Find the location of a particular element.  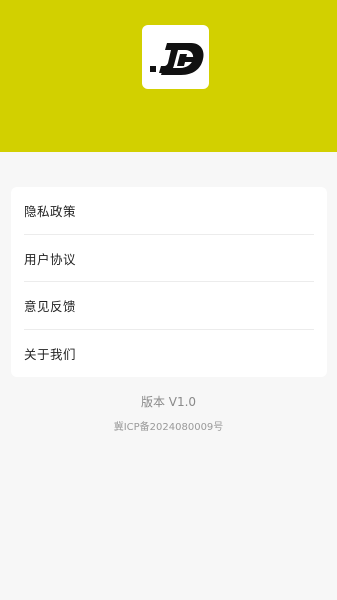

menu-item-privacy-policy: 隐私政策 is located at coordinates (169, 211).